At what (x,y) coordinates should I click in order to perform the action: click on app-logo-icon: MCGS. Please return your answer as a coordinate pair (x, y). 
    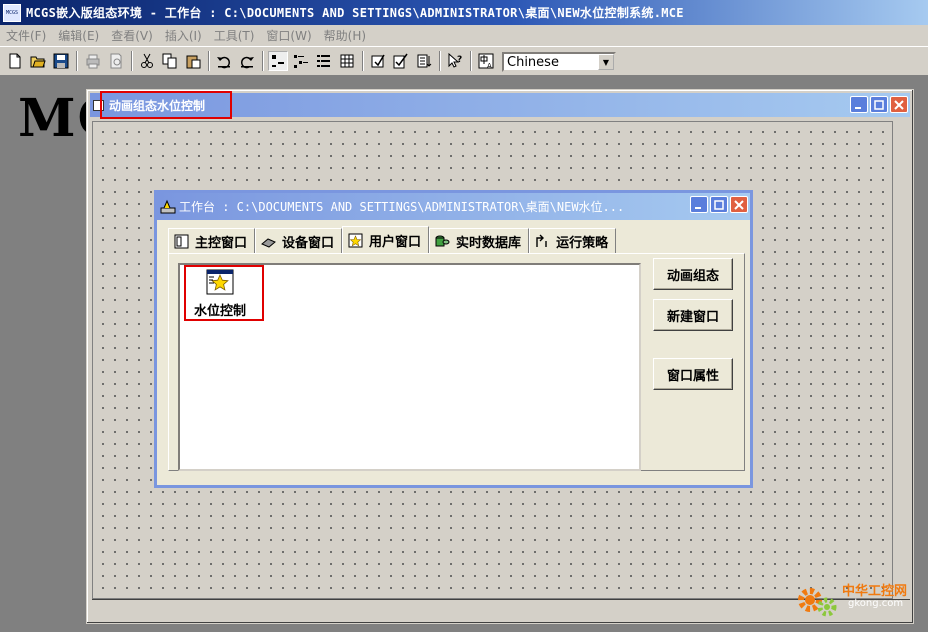
    Looking at the image, I should click on (12, 12).